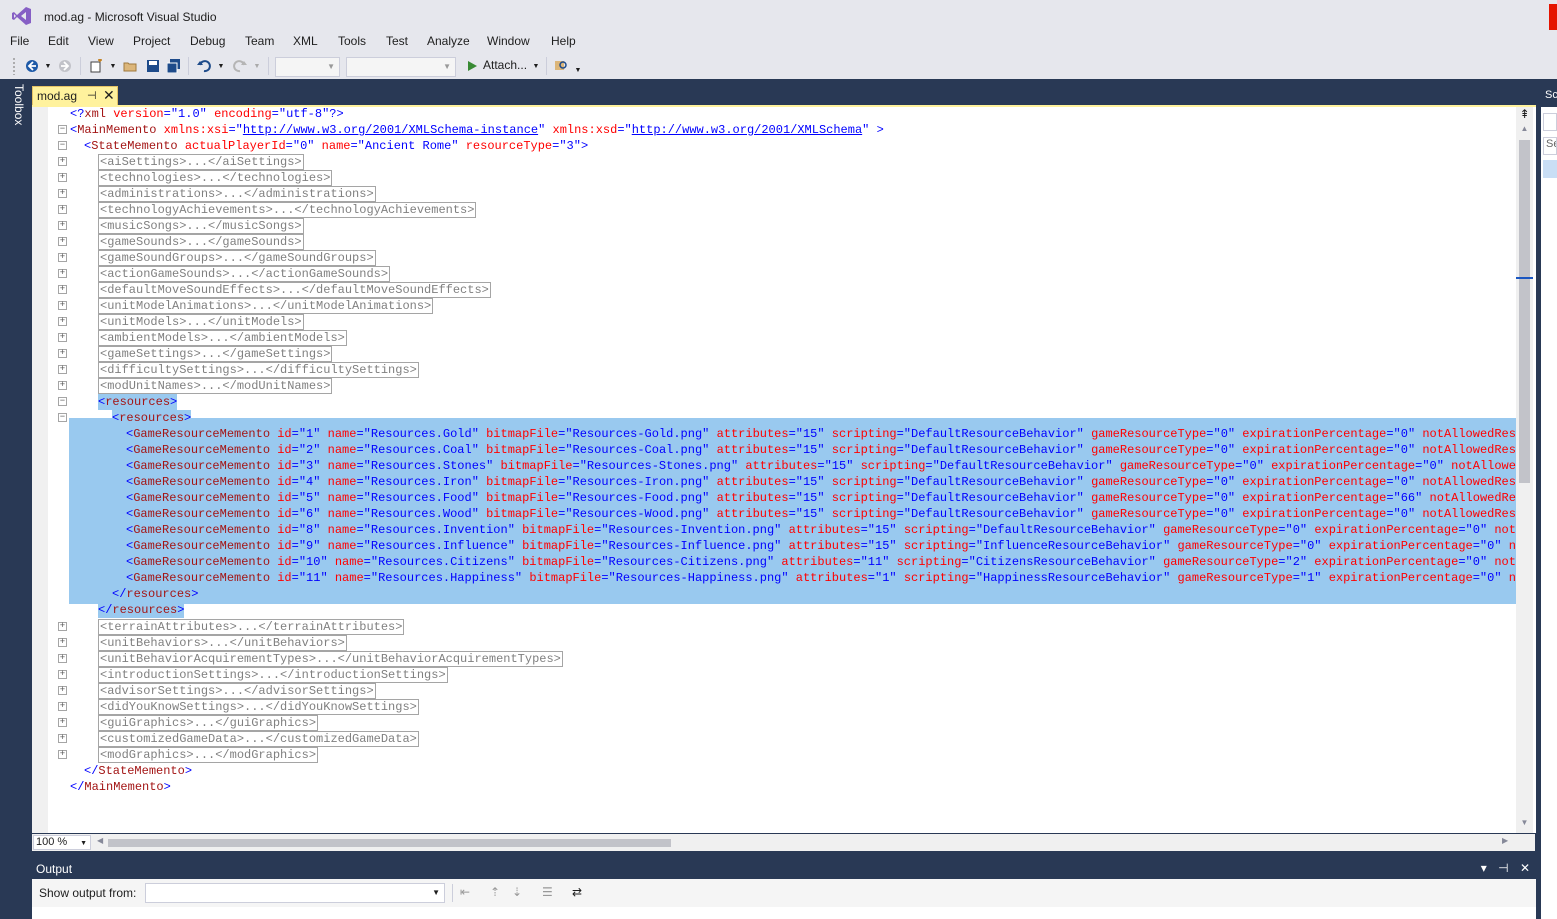 Image resolution: width=1557 pixels, height=919 pixels. I want to click on navigate-forward-icon, so click(65, 66).